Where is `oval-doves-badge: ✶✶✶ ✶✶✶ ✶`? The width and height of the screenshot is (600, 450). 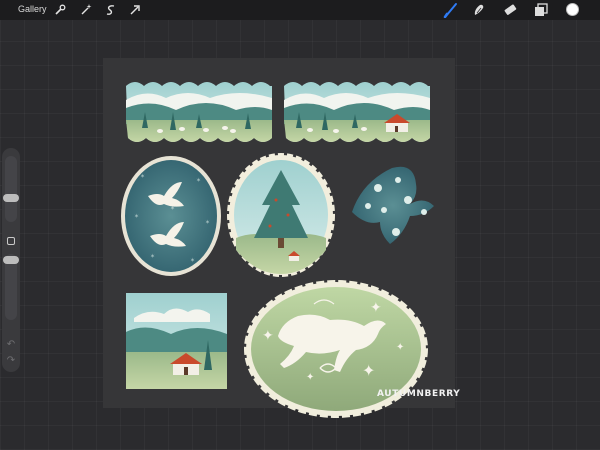
oval-doves-badge: ✶✶✶ ✶✶✶ ✶ is located at coordinates (171, 216).